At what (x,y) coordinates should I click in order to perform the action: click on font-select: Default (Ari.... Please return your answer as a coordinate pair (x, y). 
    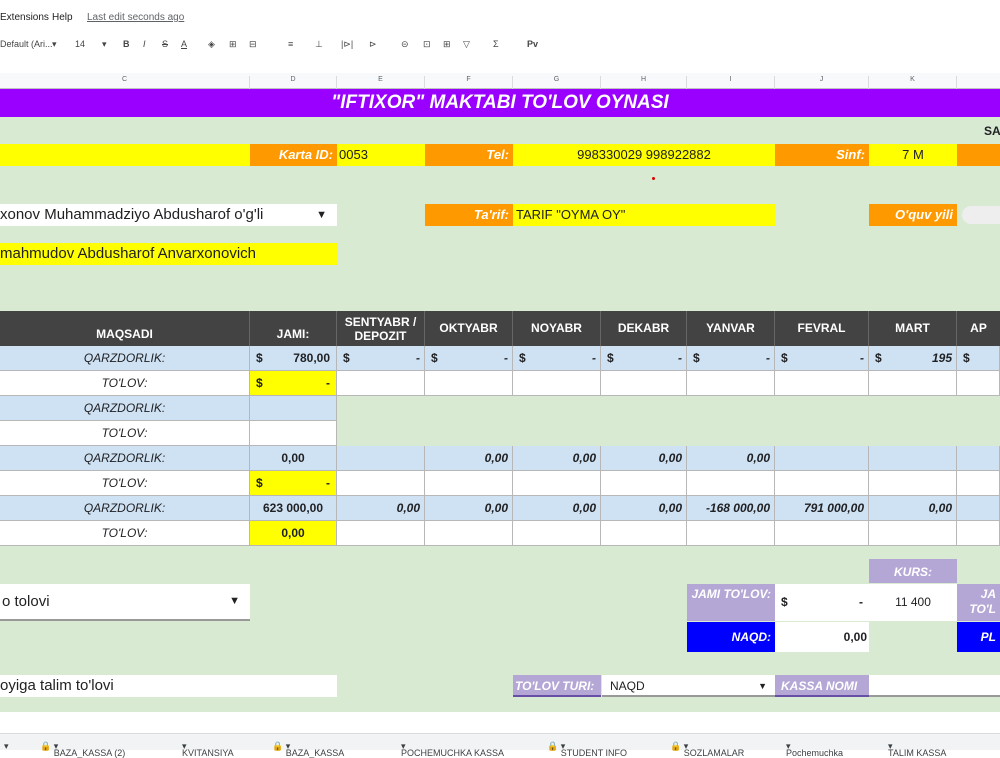
    Looking at the image, I should click on (26, 44).